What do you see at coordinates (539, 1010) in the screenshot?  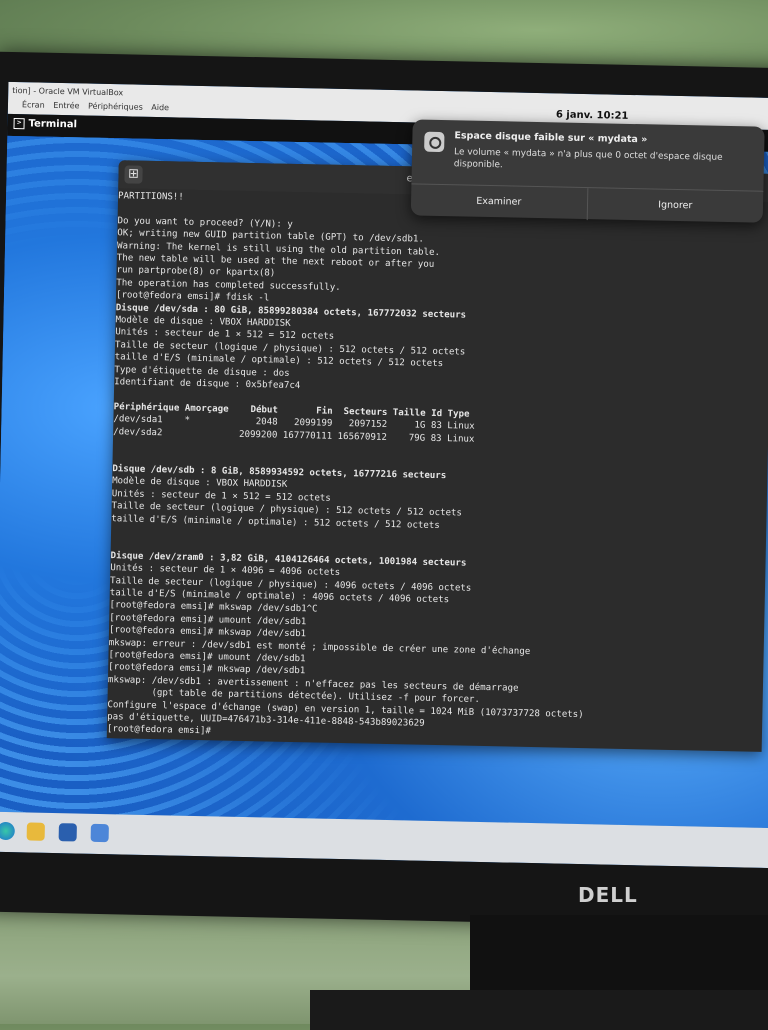 I see `monitor-base` at bounding box center [539, 1010].